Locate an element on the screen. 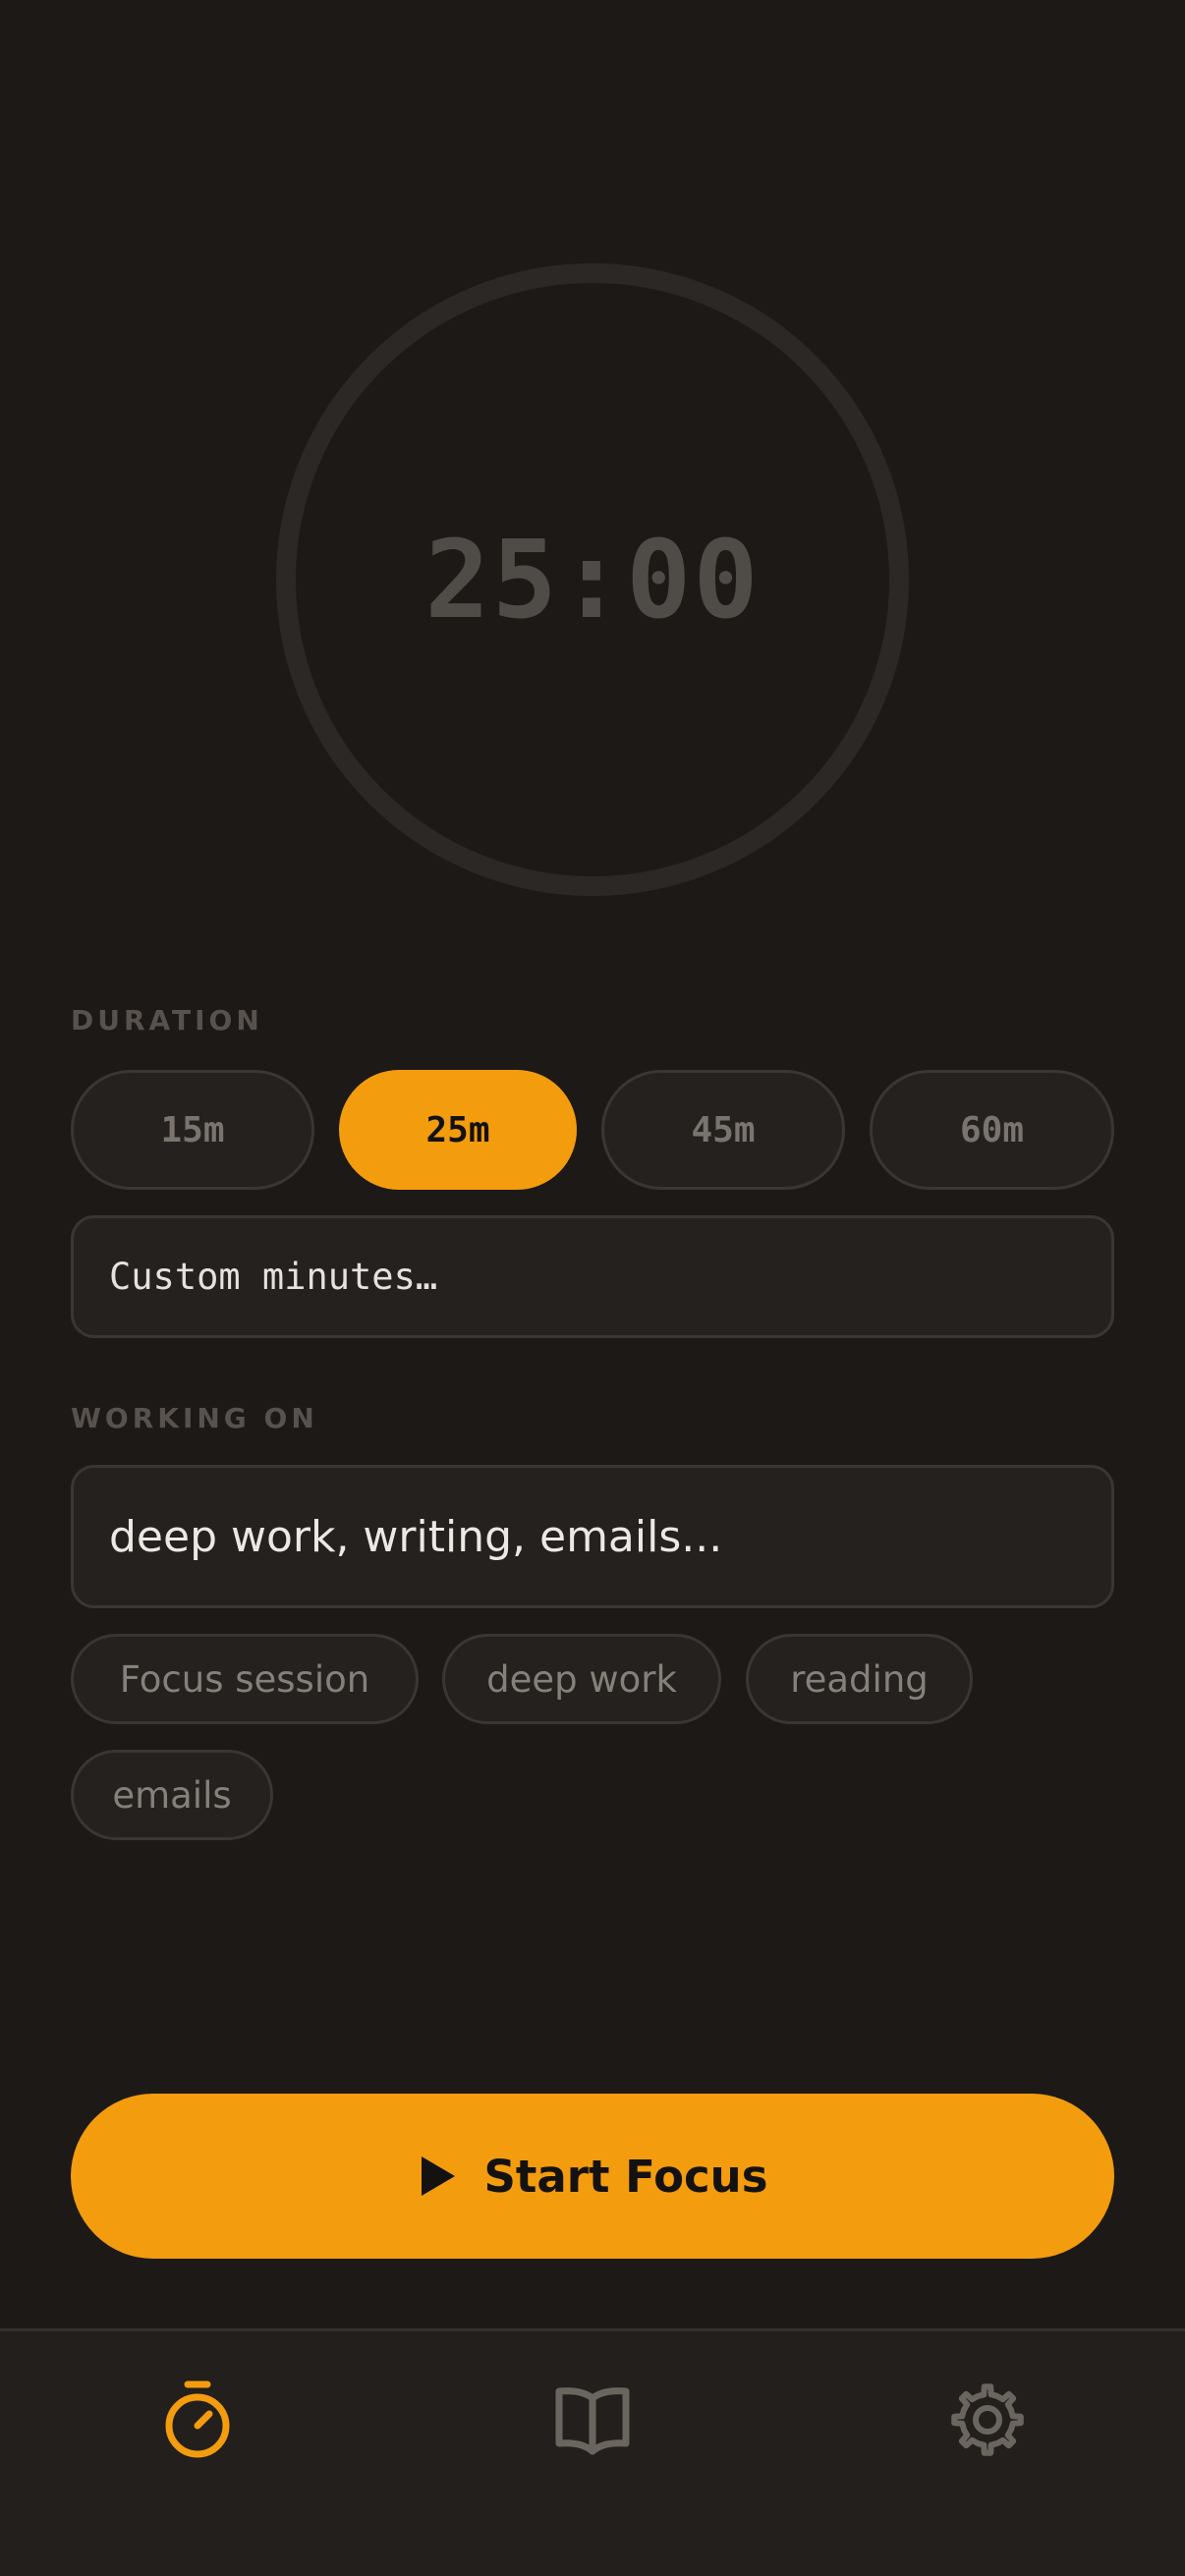 The height and width of the screenshot is (2576, 1185). duration-45m-button: 45m is located at coordinates (723, 1130).